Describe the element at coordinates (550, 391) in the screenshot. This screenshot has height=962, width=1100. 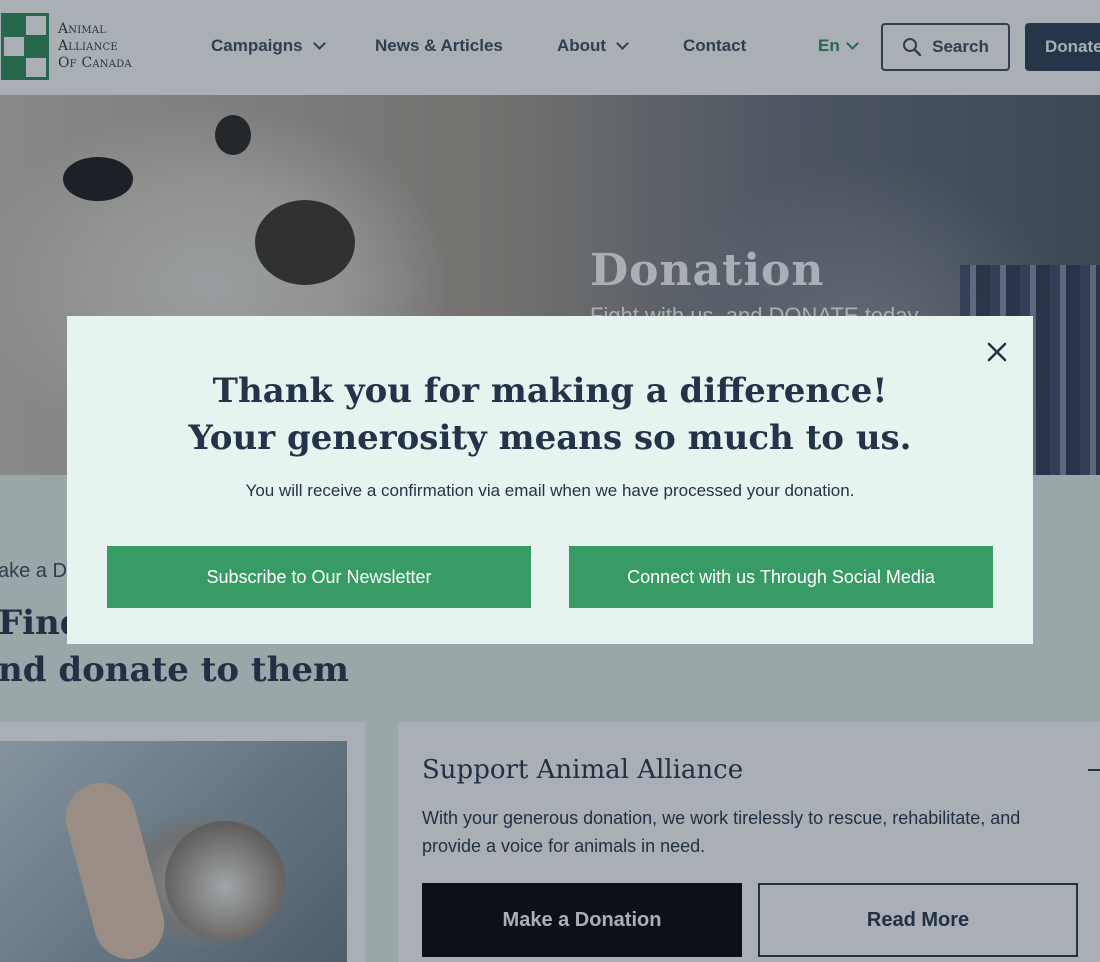
I see `modal-title-line-1: Thank you for making a difference!` at that location.